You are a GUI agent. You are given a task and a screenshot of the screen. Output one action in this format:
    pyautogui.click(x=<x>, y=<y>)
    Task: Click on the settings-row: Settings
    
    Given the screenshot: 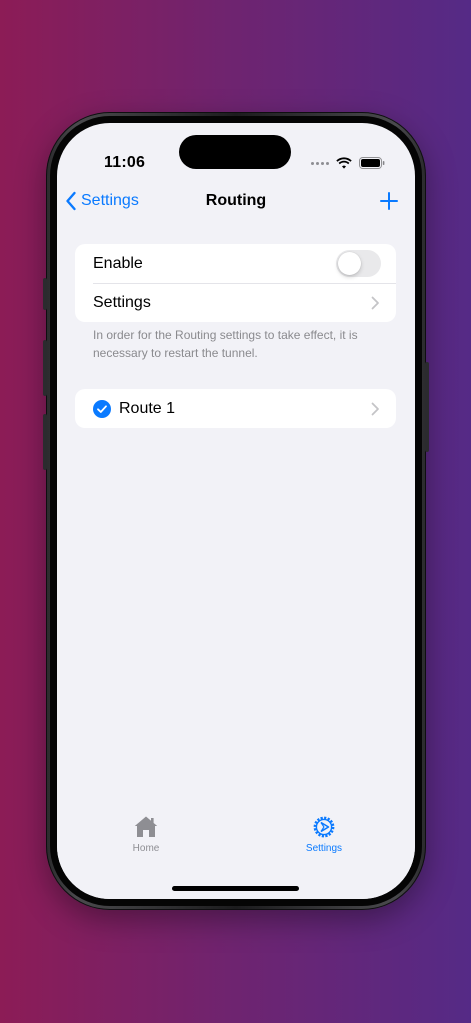 What is the action you would take?
    pyautogui.click(x=235, y=302)
    